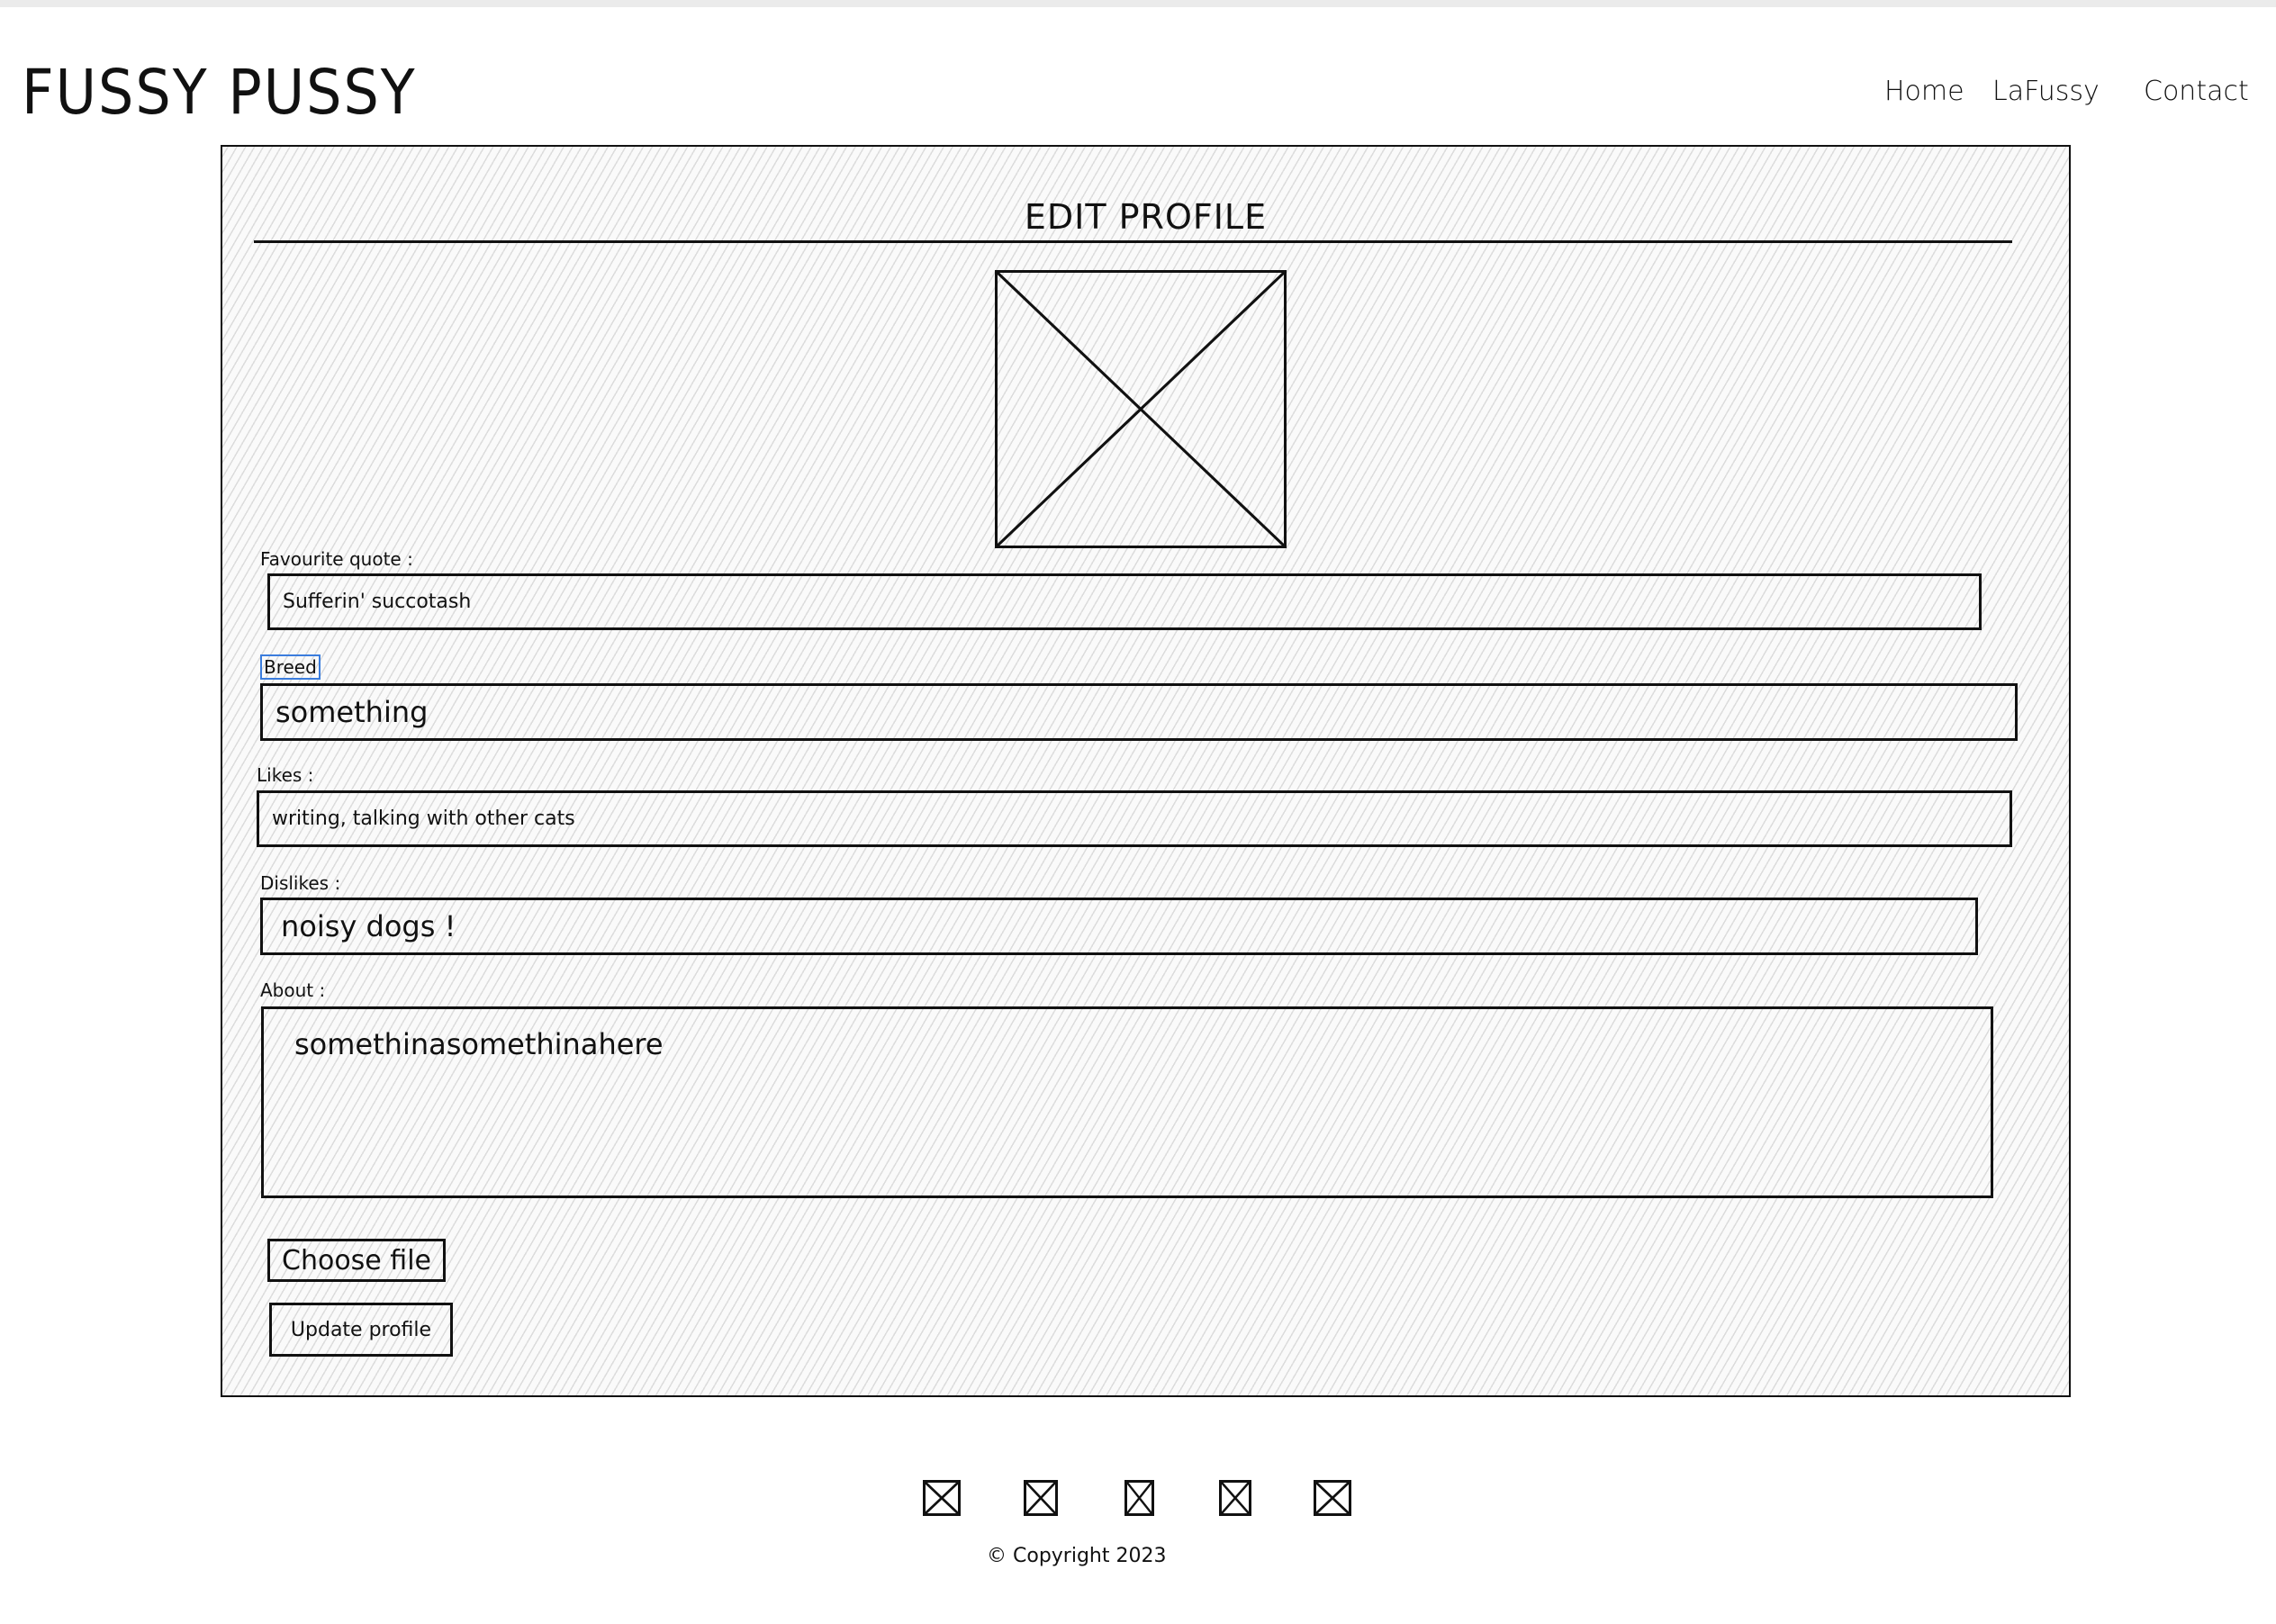 The width and height of the screenshot is (2276, 1624). What do you see at coordinates (2196, 91) in the screenshot?
I see `nav-contact: Contact` at bounding box center [2196, 91].